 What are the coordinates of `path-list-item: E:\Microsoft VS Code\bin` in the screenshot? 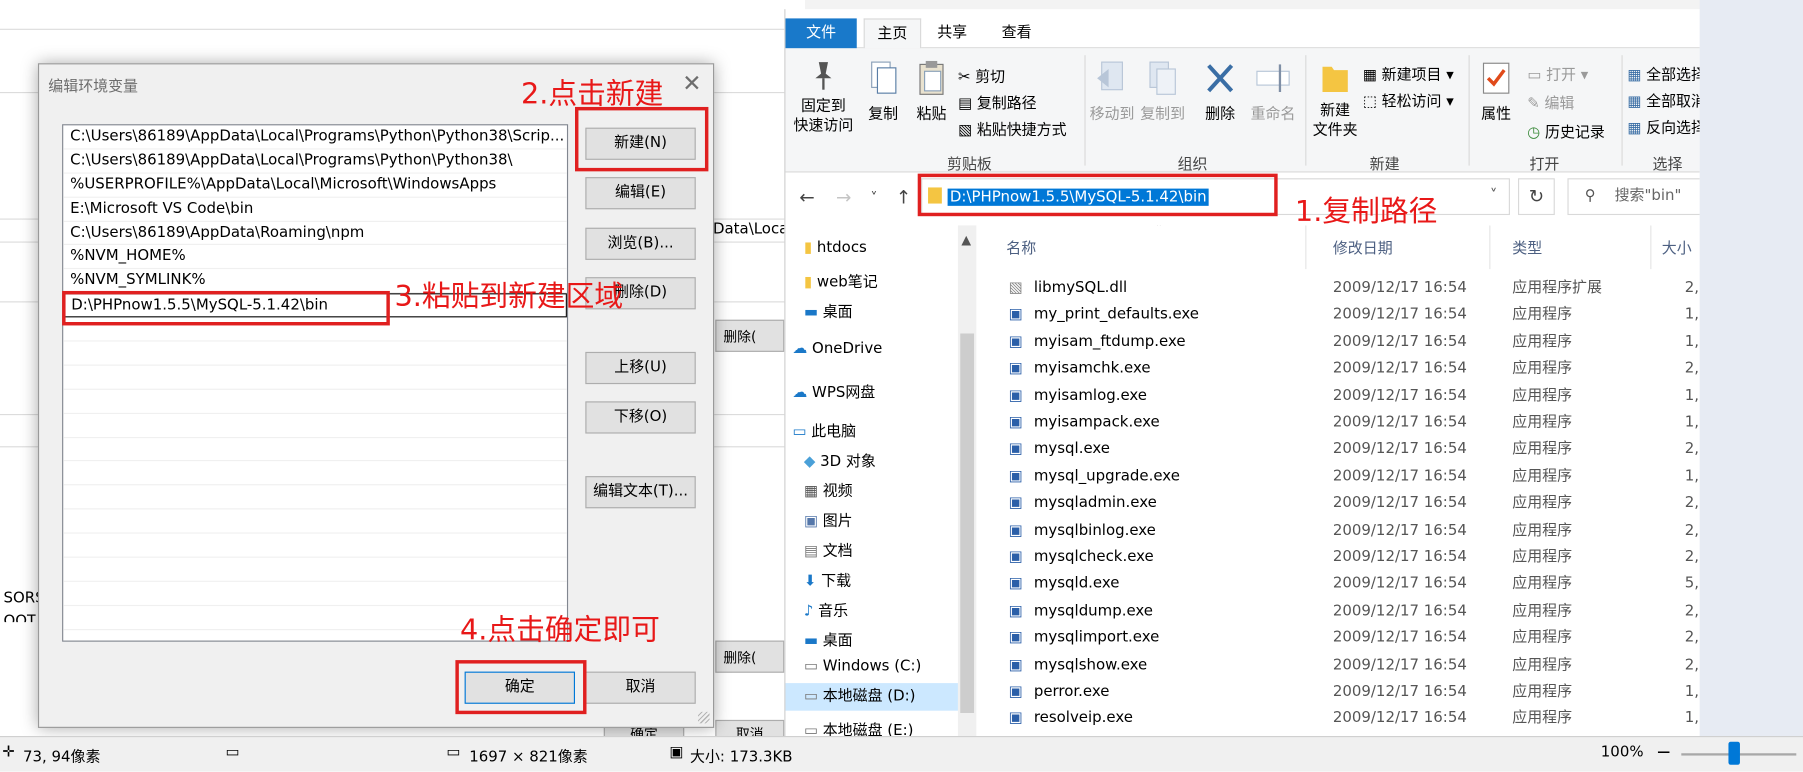 It's located at (315, 209).